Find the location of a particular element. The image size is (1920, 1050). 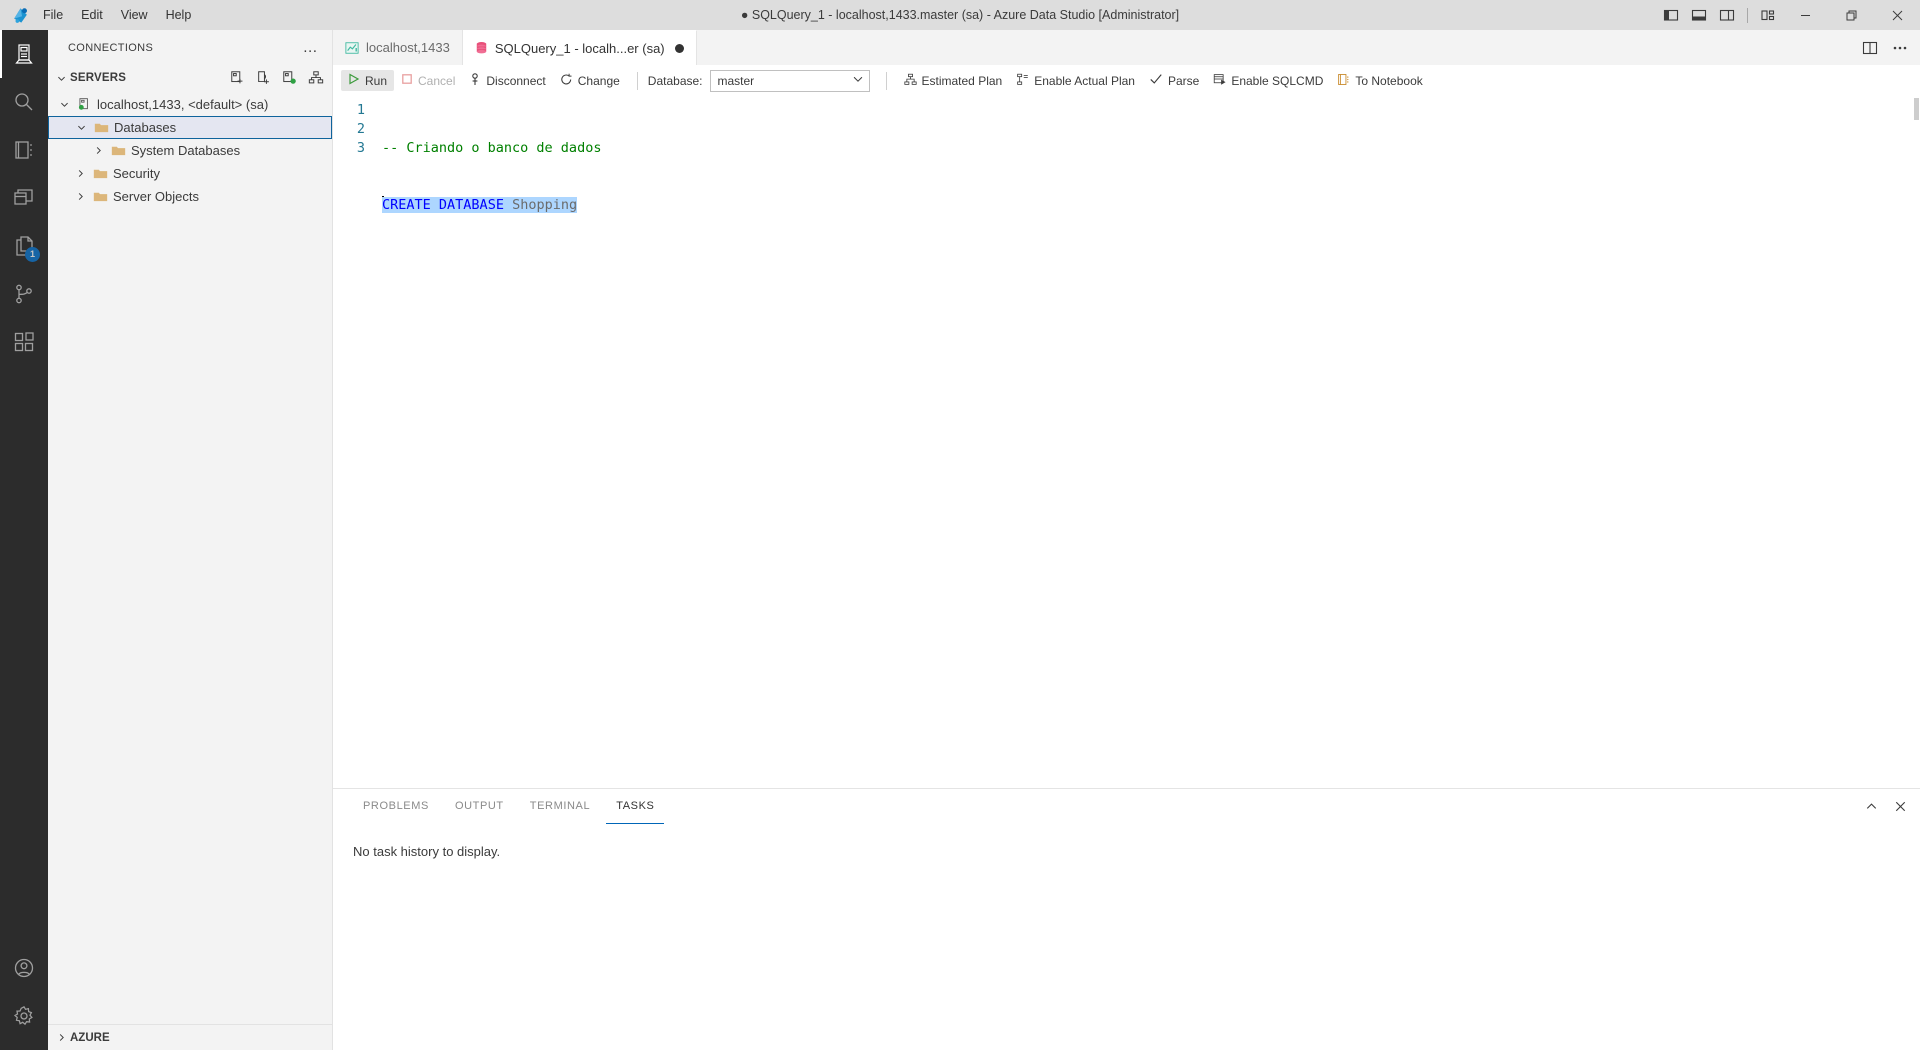

tree-item-security: Security is located at coordinates (190, 173).